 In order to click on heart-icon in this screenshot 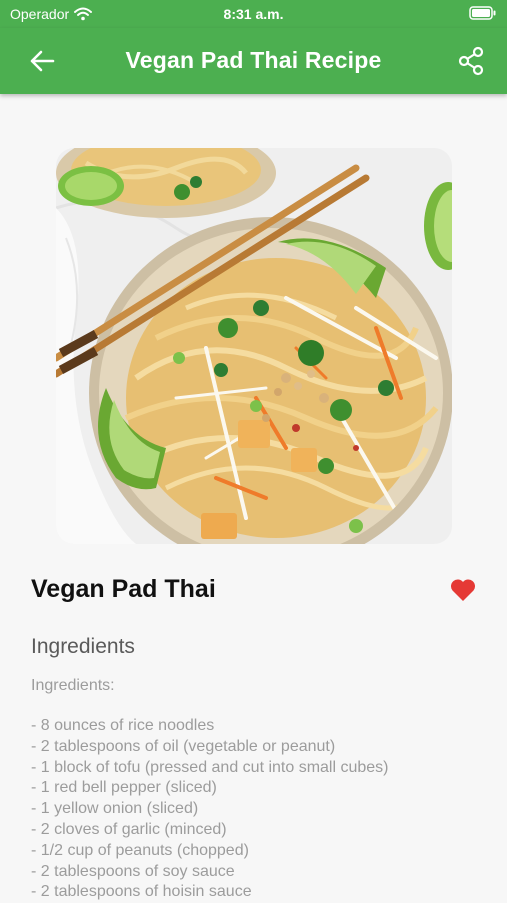, I will do `click(463, 590)`.